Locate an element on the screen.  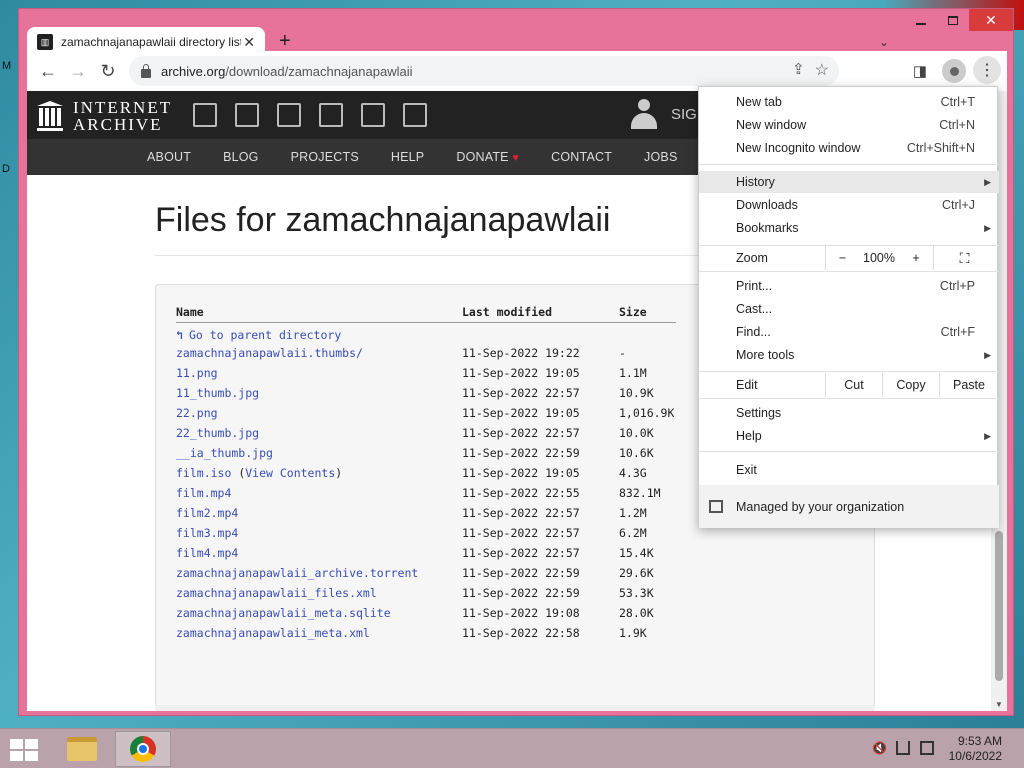
file-size: 53.3K is located at coordinates (636, 592).